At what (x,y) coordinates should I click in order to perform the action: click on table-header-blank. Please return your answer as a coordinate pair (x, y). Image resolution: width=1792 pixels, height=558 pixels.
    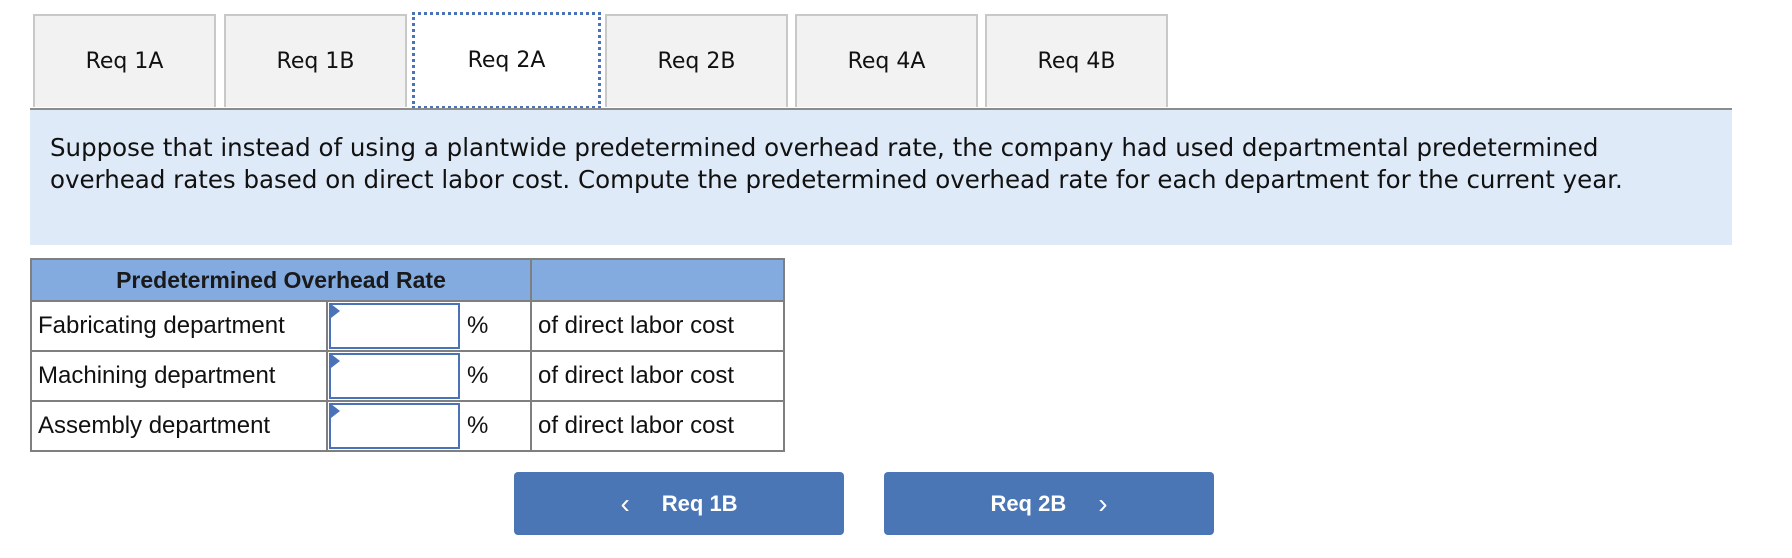
    Looking at the image, I should click on (657, 280).